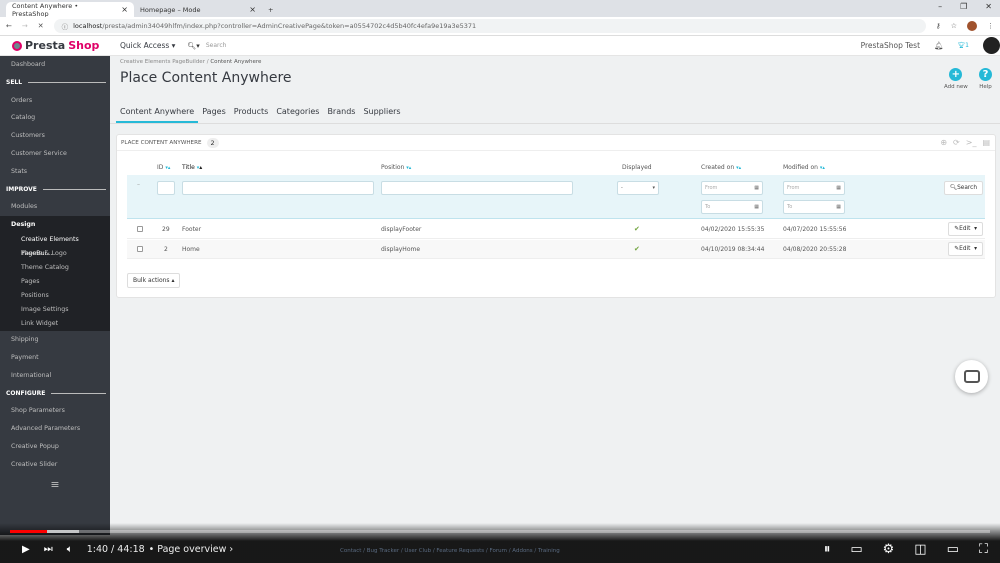 The height and width of the screenshot is (563, 1000). I want to click on maximize-icon: ❐, so click(963, 6).